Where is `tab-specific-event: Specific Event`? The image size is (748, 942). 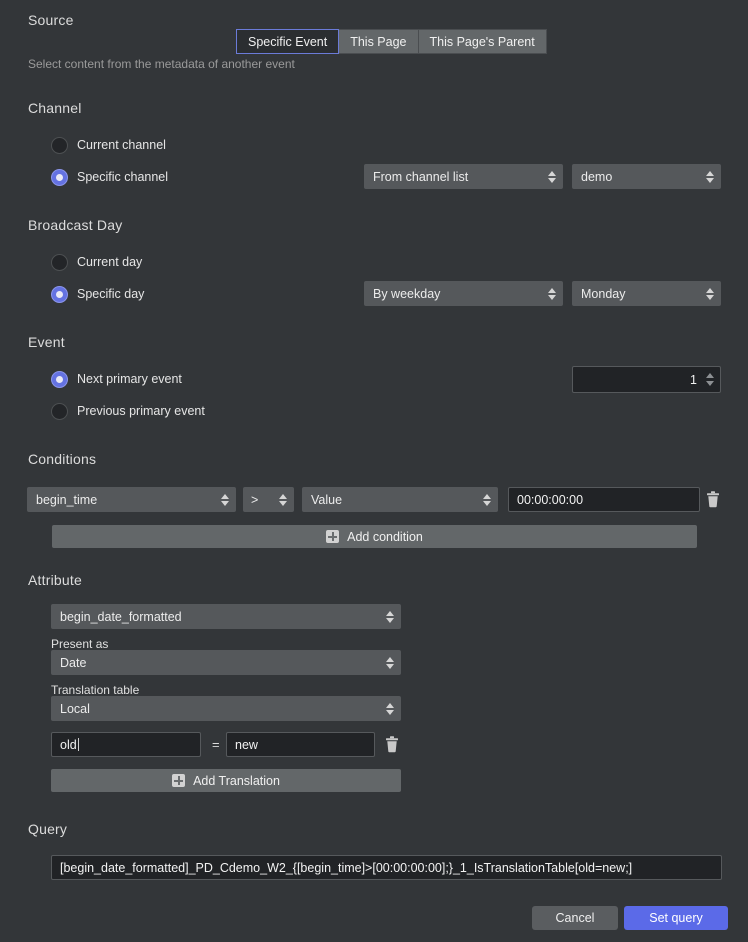 tab-specific-event: Specific Event is located at coordinates (288, 41).